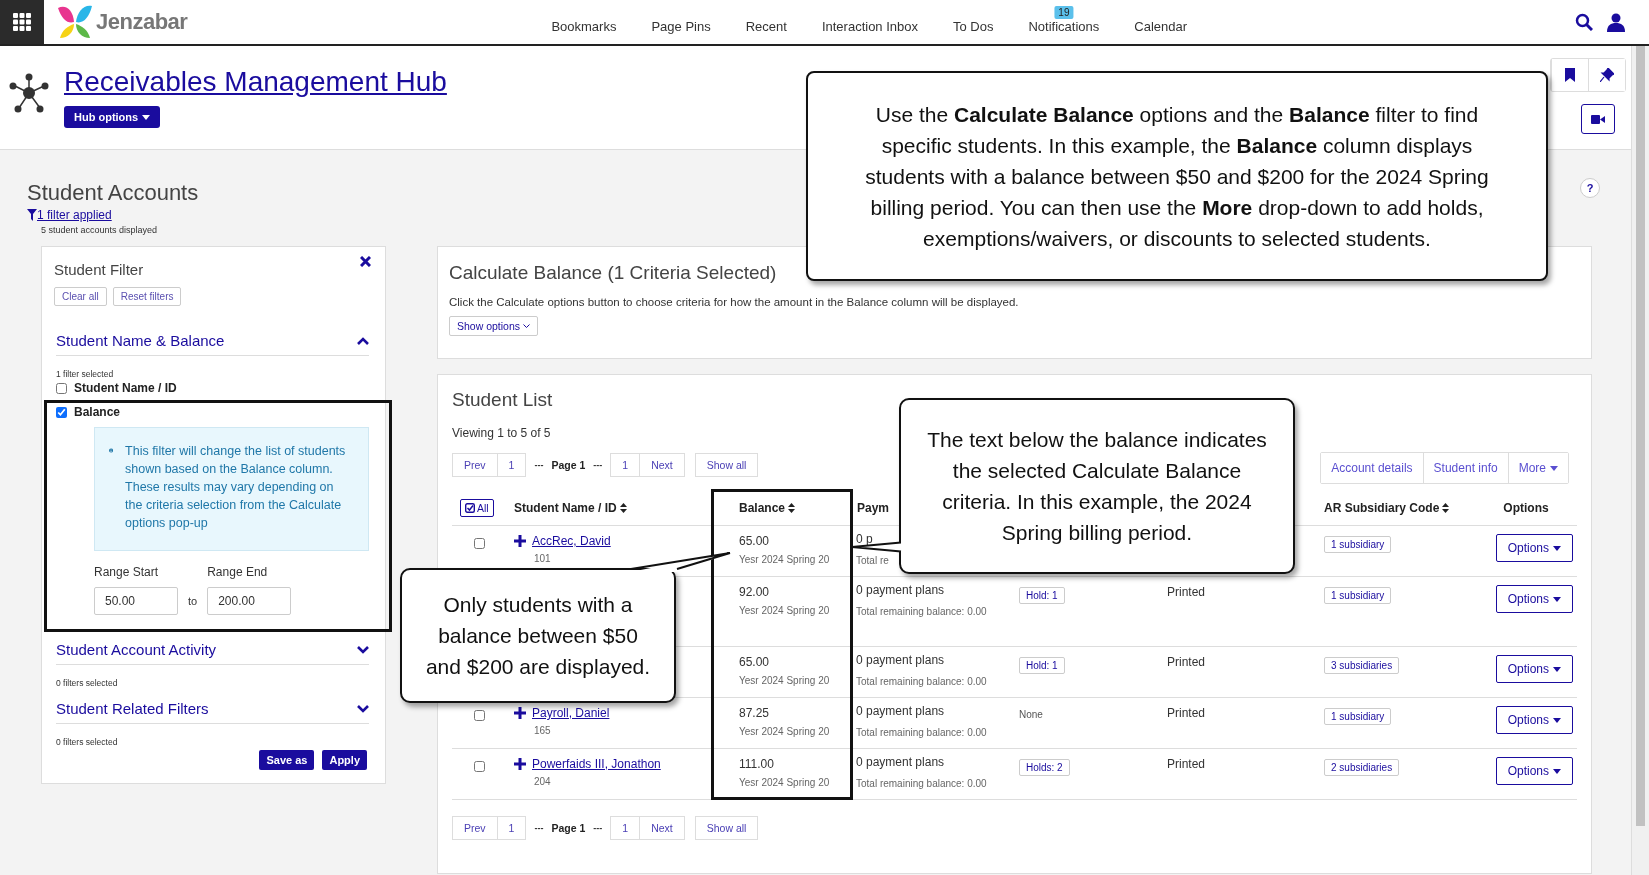 Image resolution: width=1649 pixels, height=875 pixels. What do you see at coordinates (136, 649) in the screenshot?
I see `section-header: Student Account Activity` at bounding box center [136, 649].